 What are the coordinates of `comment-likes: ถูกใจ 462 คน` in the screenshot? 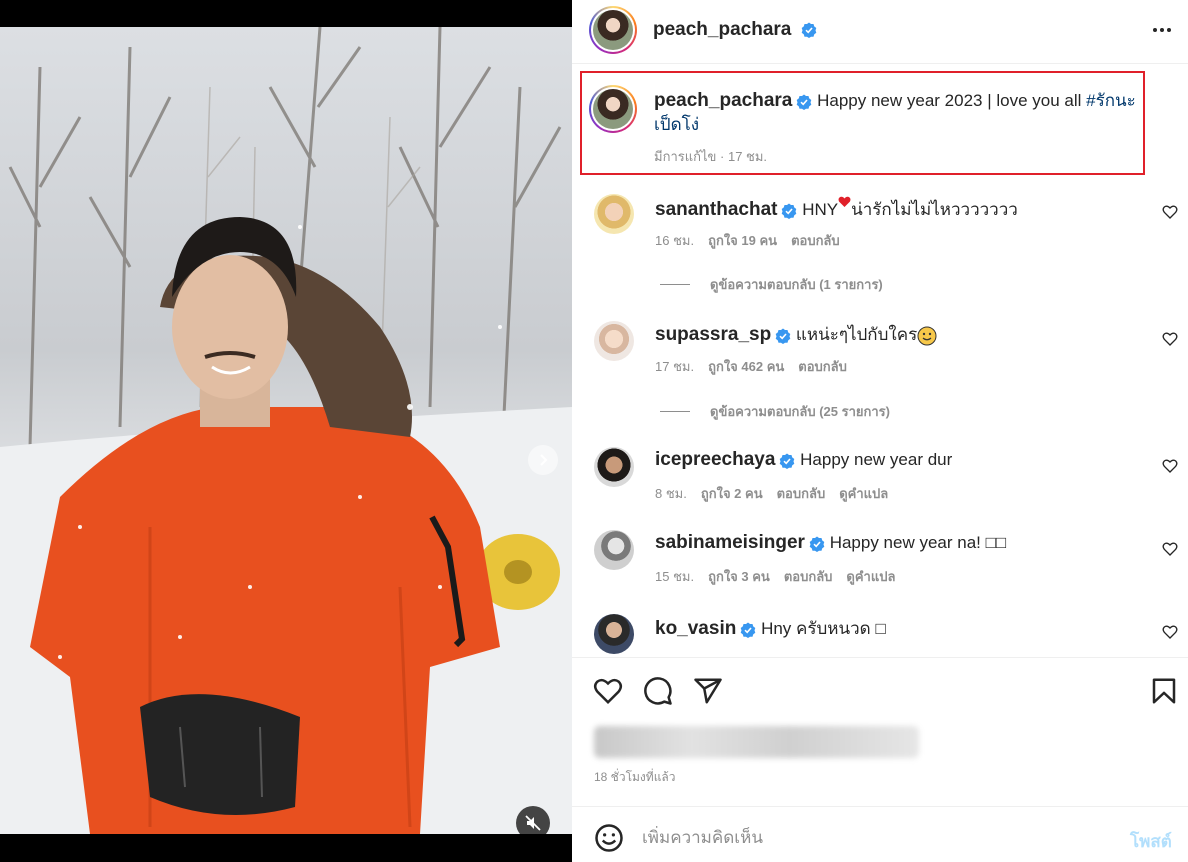 It's located at (746, 366).